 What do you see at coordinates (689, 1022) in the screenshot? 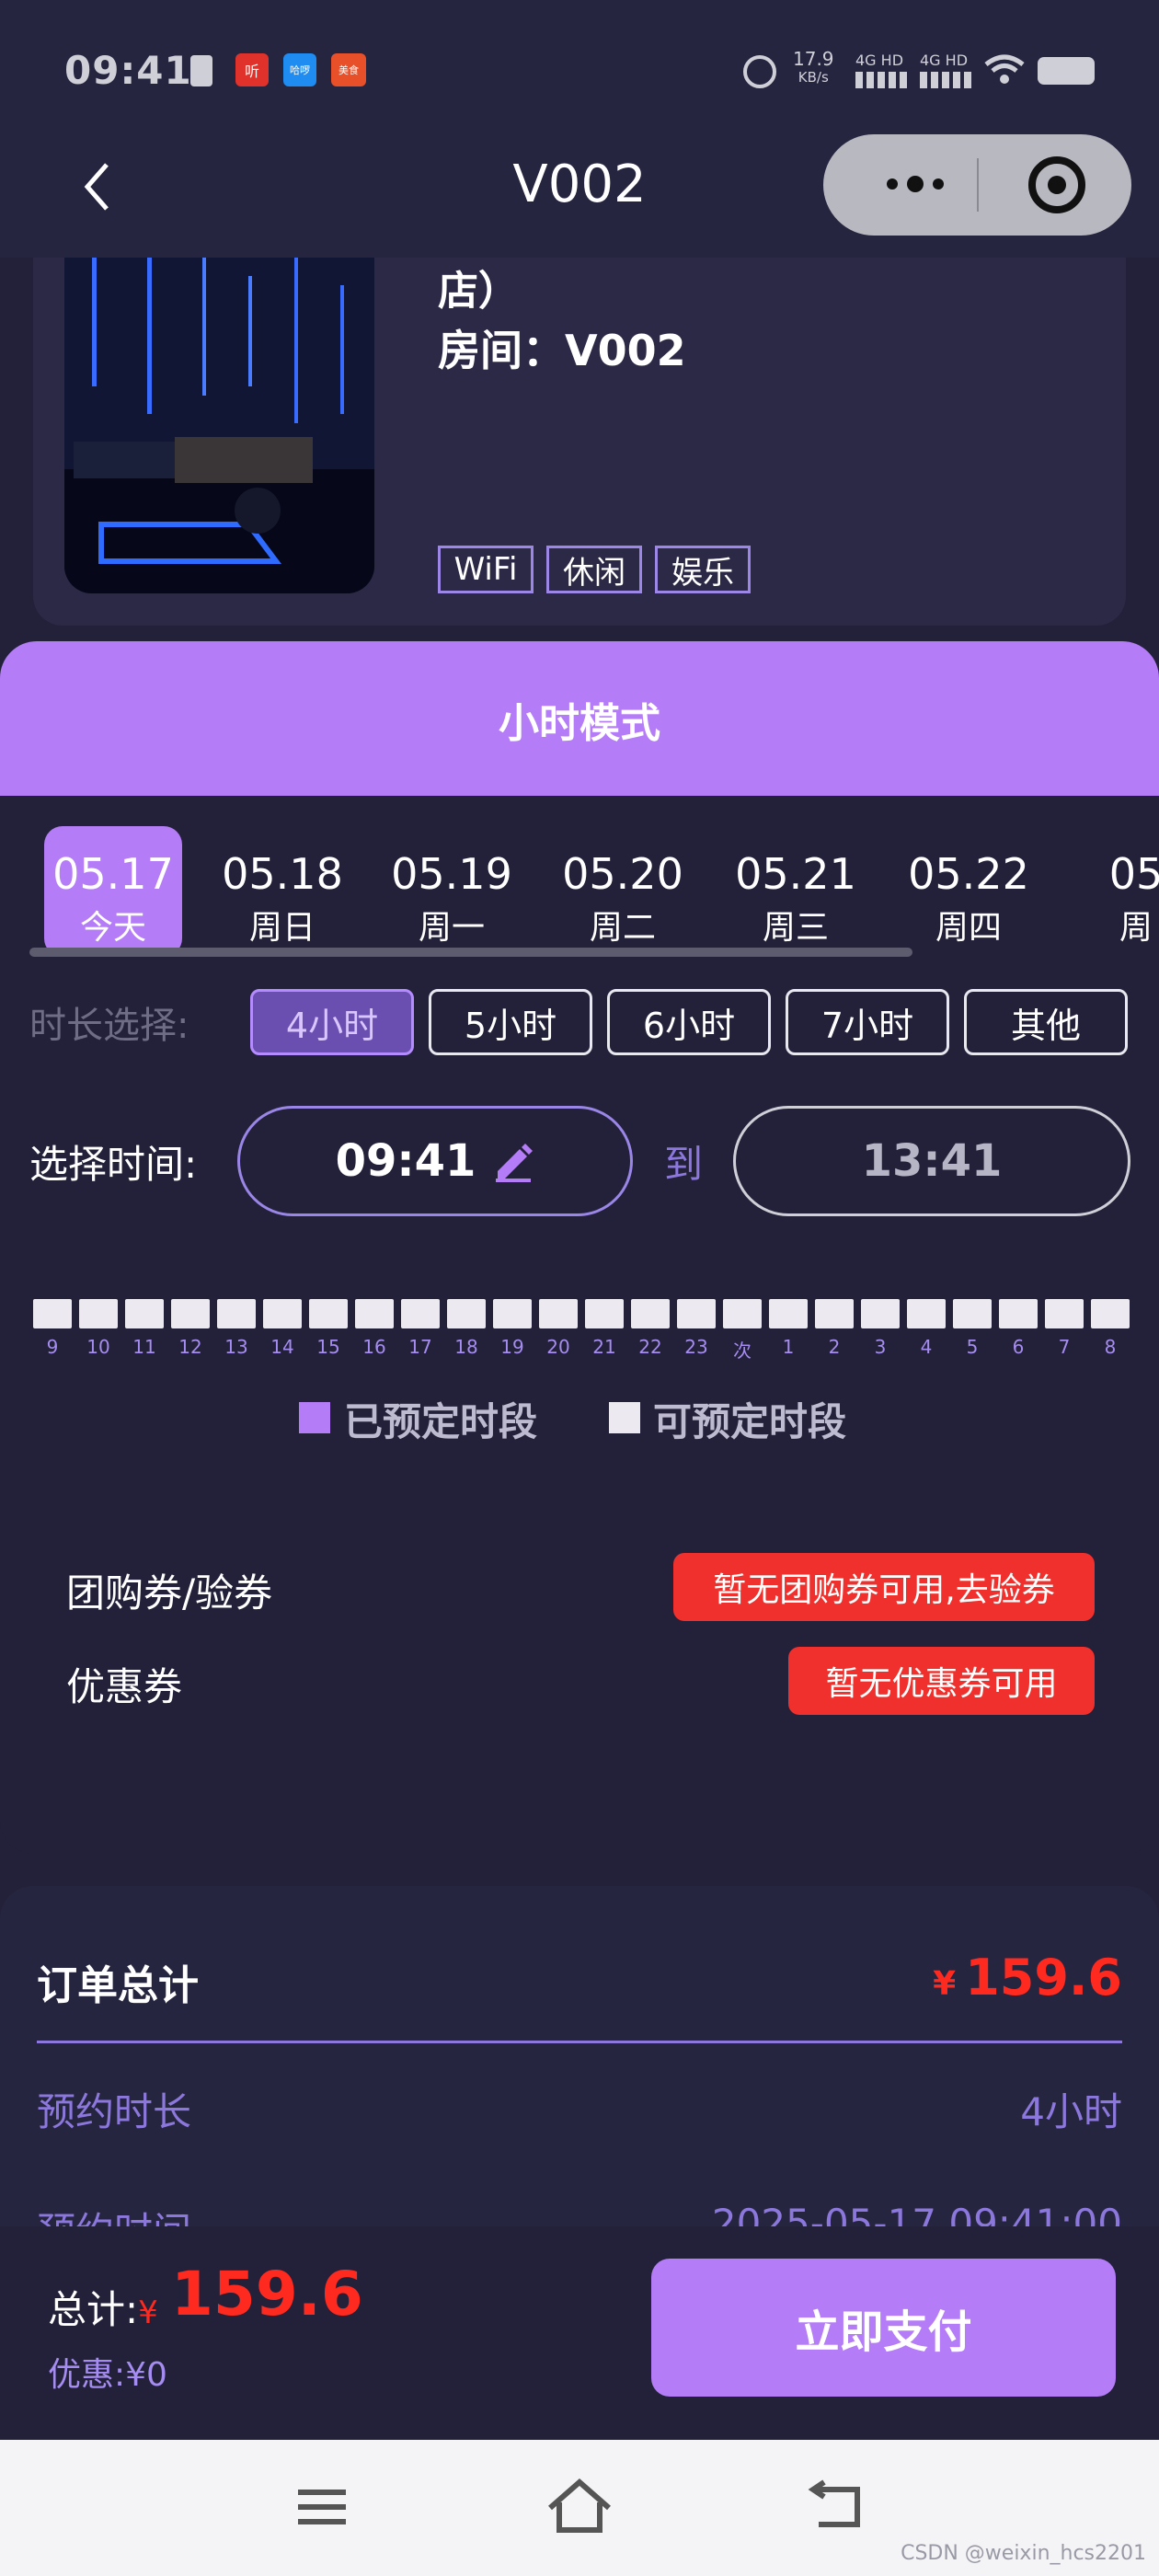
I see `duration-option-6h: 6小时` at bounding box center [689, 1022].